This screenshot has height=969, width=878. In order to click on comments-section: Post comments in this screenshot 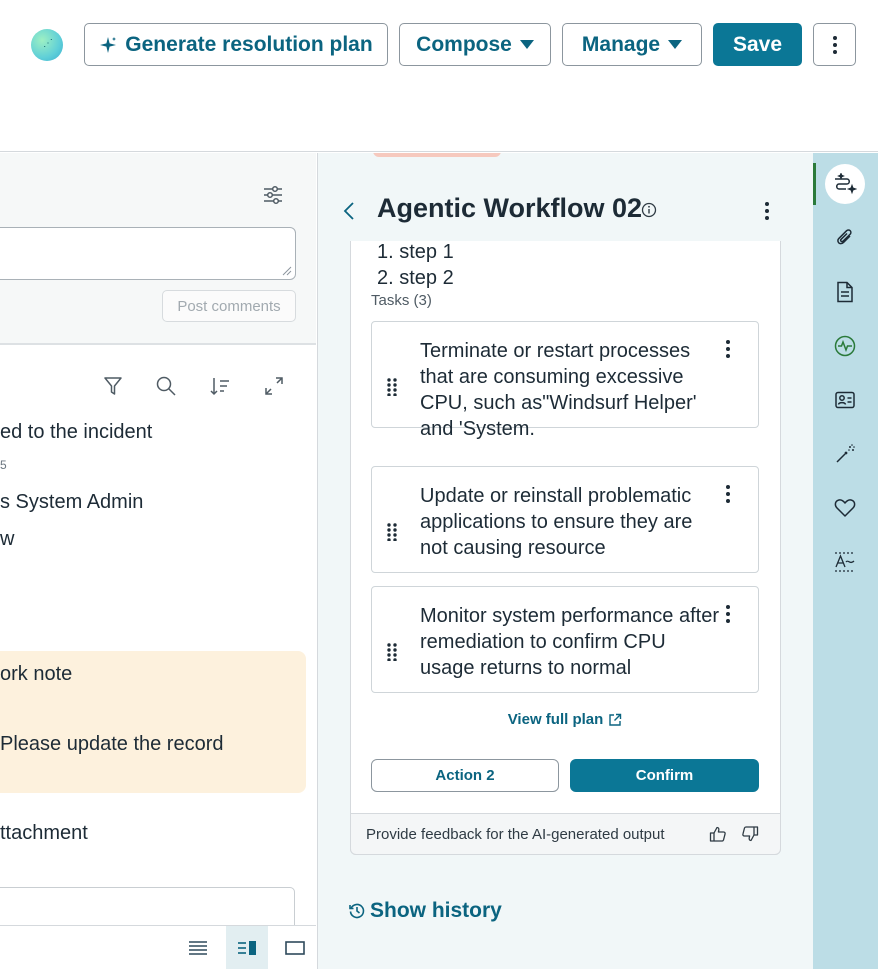, I will do `click(158, 249)`.